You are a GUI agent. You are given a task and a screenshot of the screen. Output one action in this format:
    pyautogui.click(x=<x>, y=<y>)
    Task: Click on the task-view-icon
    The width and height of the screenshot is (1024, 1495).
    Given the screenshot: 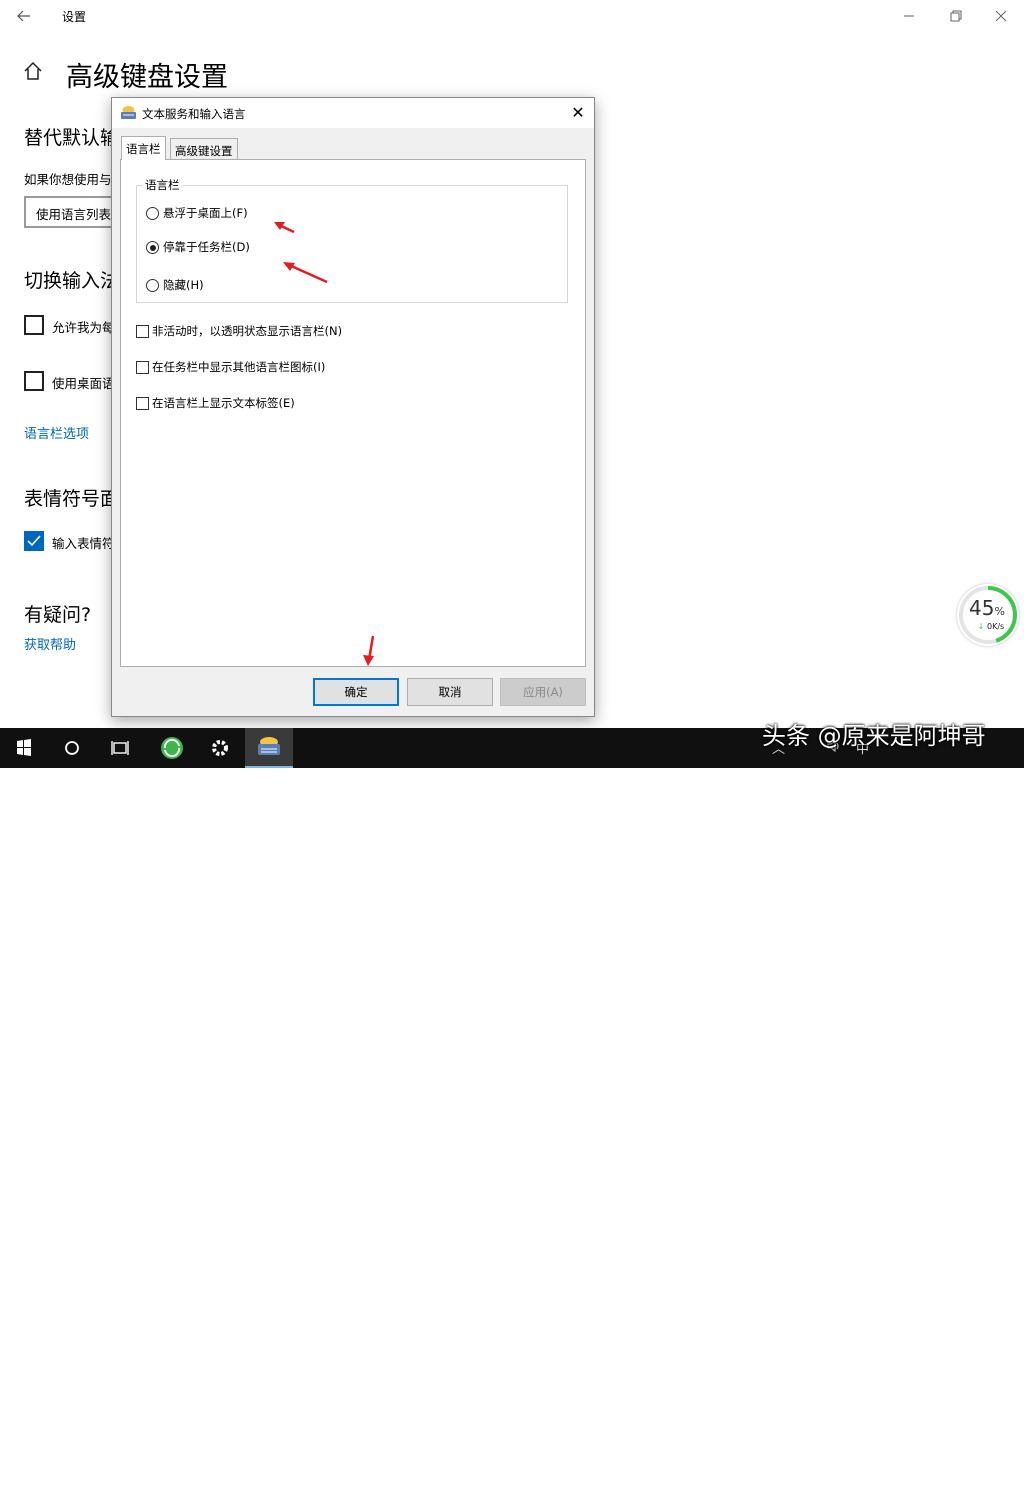 What is the action you would take?
    pyautogui.click(x=120, y=748)
    